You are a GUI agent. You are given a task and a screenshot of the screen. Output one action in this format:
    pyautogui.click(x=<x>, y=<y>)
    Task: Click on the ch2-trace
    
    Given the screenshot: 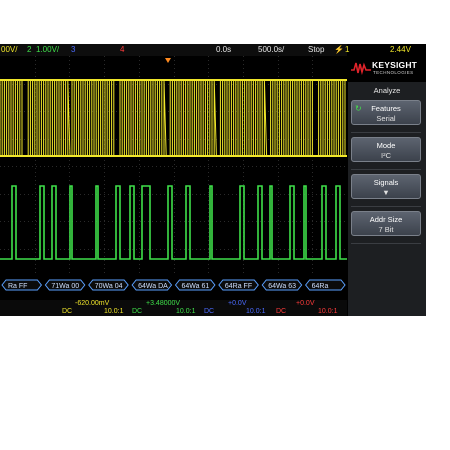 What is the action you would take?
    pyautogui.click(x=173, y=222)
    